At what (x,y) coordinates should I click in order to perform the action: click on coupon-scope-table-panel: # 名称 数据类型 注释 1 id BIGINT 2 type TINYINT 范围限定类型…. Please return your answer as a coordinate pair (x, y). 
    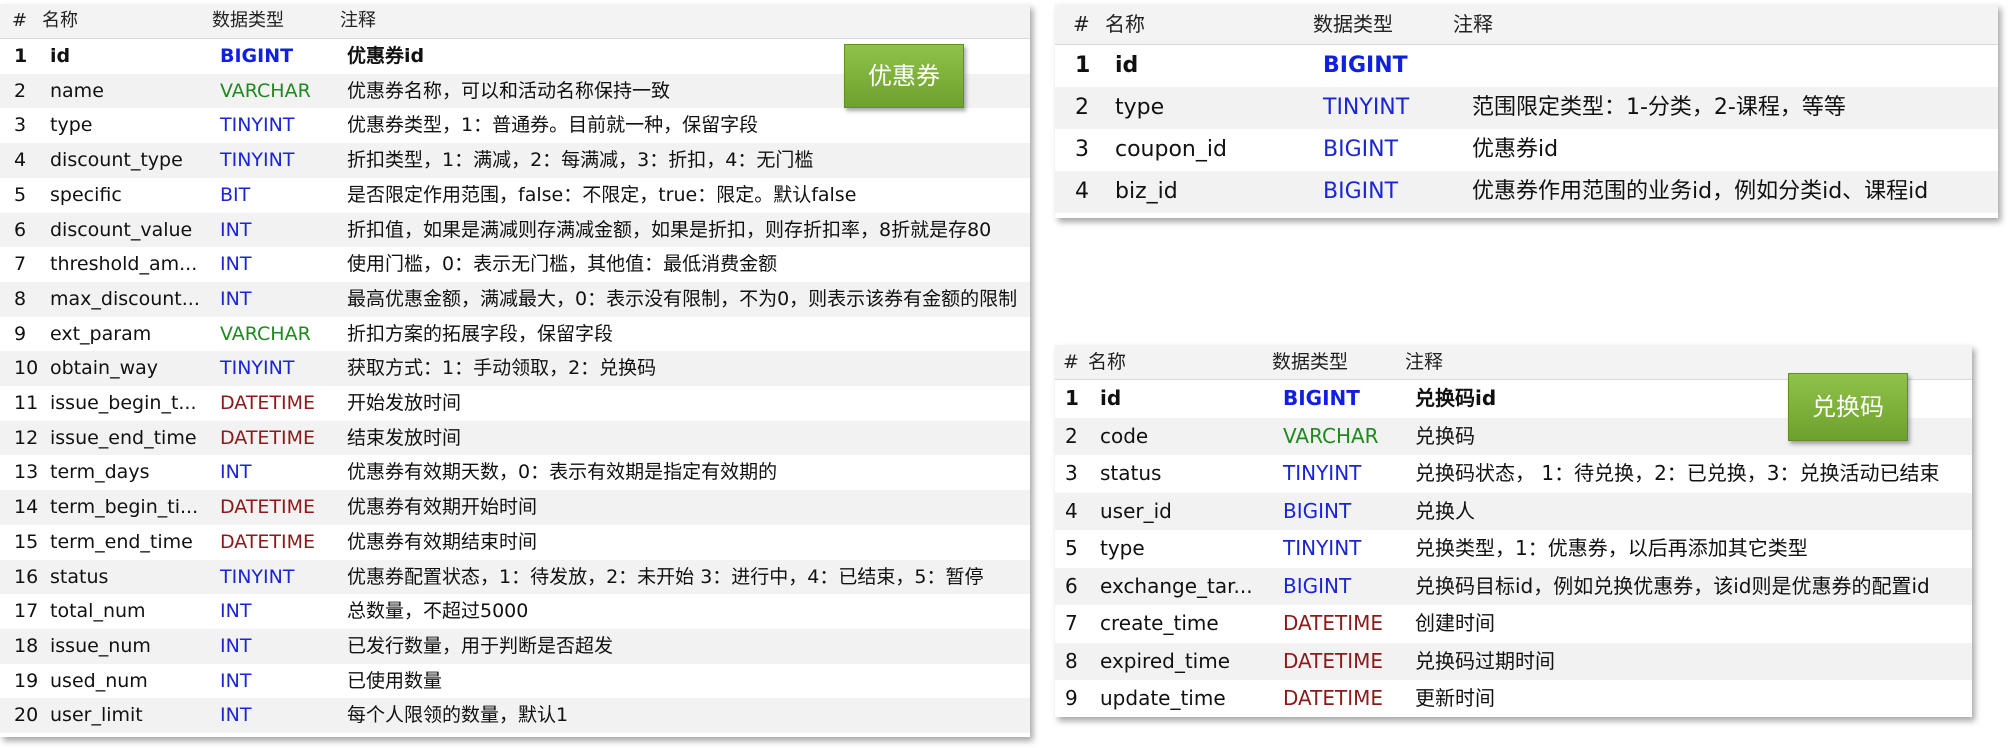
    Looking at the image, I should click on (1526, 111).